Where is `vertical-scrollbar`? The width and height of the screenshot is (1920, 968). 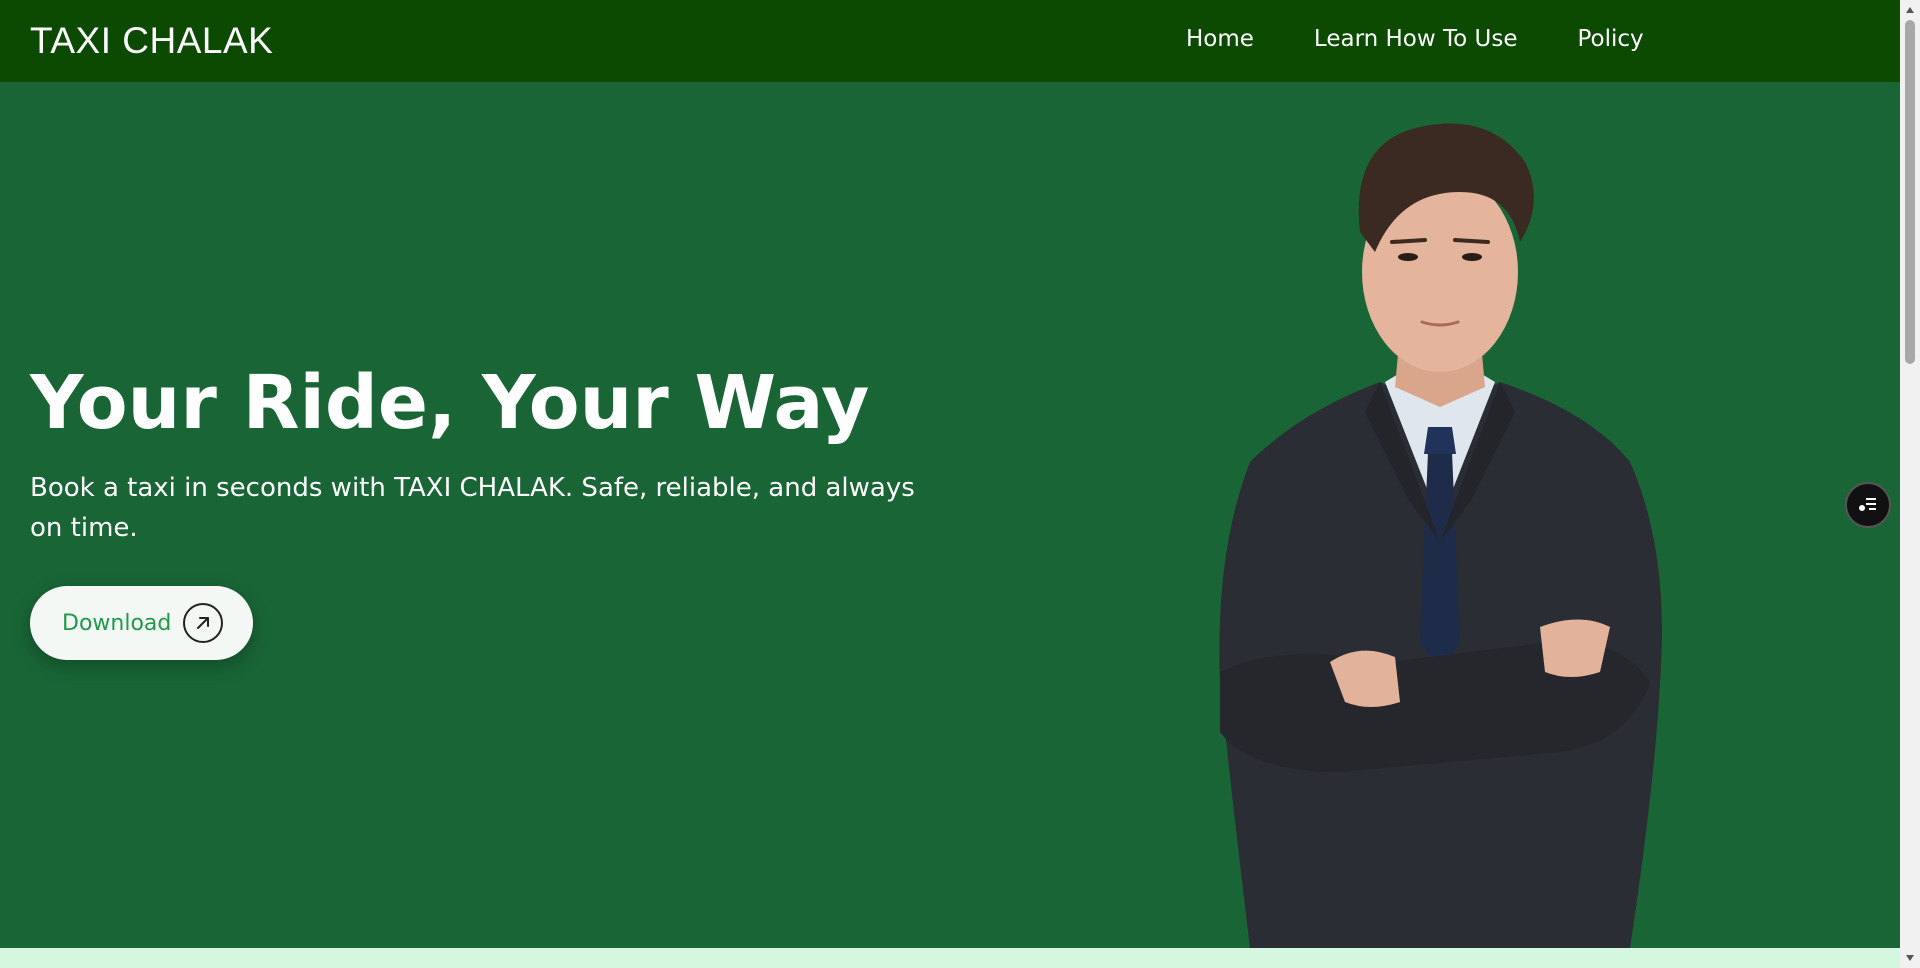 vertical-scrollbar is located at coordinates (1910, 484).